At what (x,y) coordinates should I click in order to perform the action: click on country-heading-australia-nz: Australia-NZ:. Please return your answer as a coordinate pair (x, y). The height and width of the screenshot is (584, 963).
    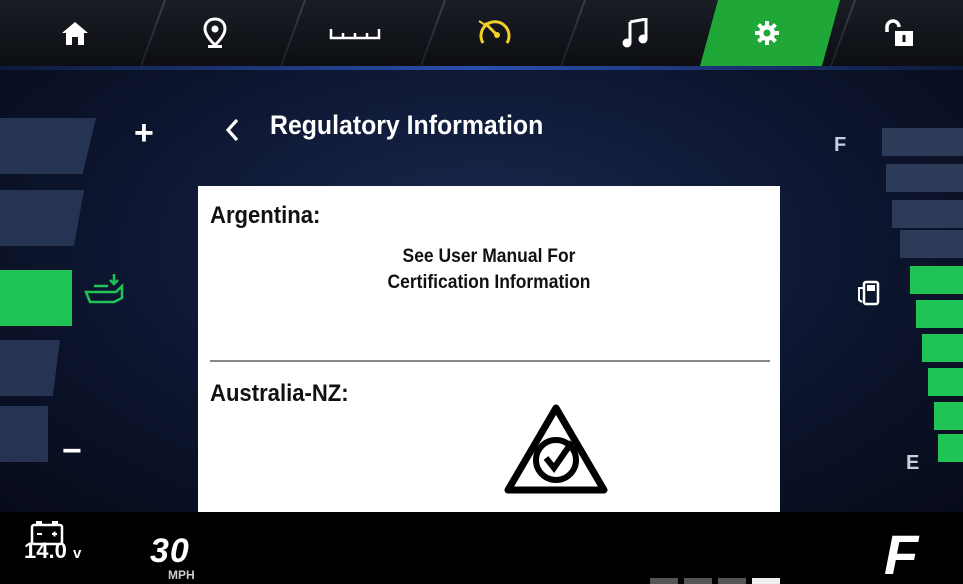
    Looking at the image, I should click on (279, 393).